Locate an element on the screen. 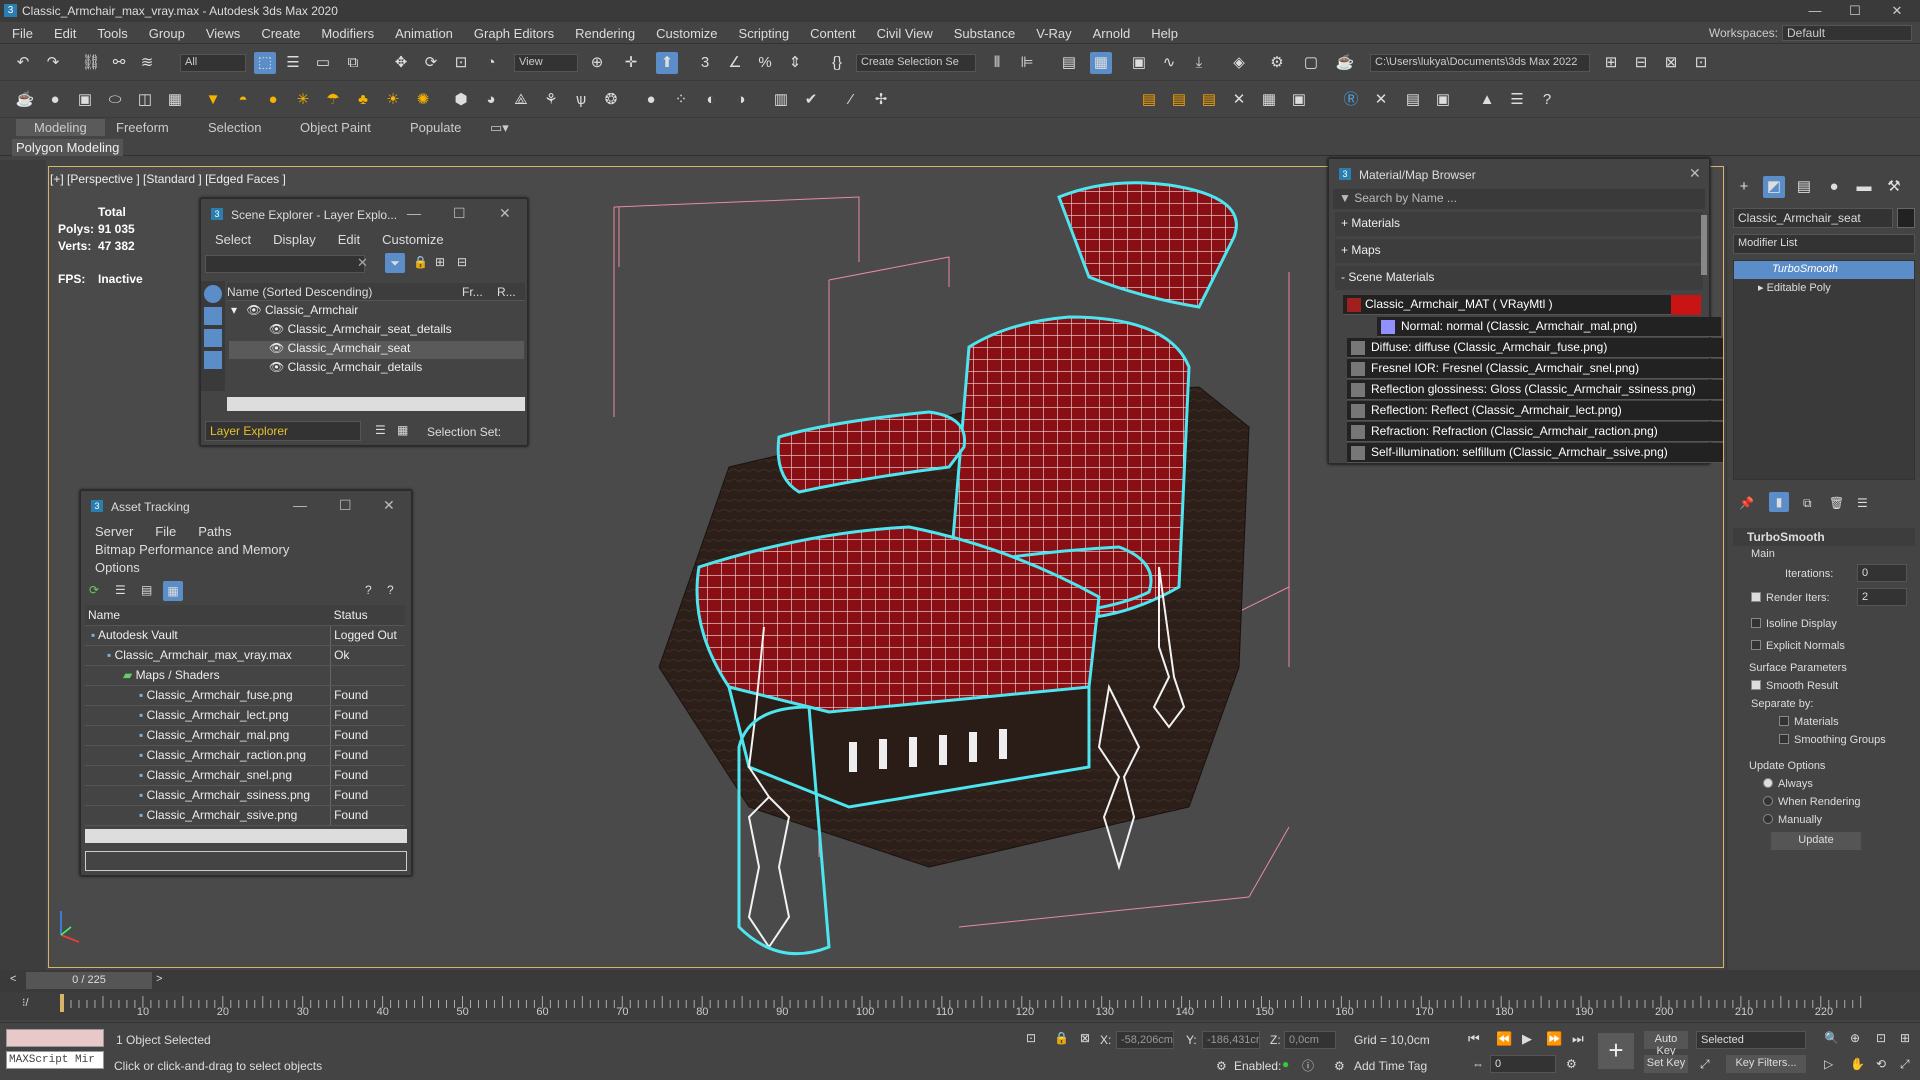  panel-icon: ▣ is located at coordinates (1443, 100).